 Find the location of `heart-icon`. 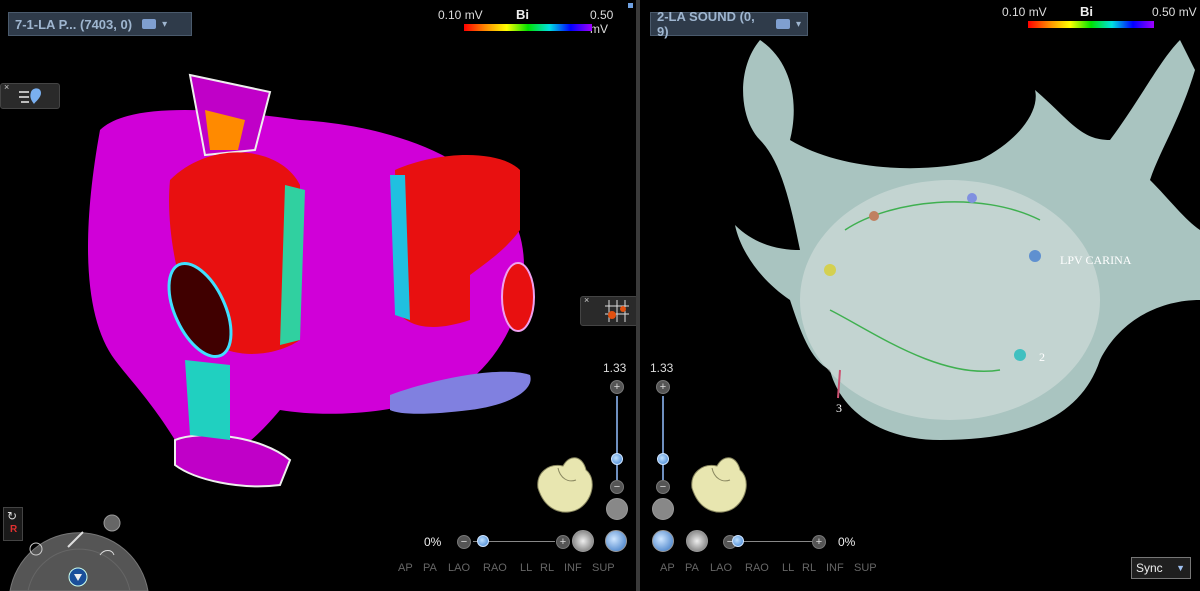

heart-icon is located at coordinates (30, 96).